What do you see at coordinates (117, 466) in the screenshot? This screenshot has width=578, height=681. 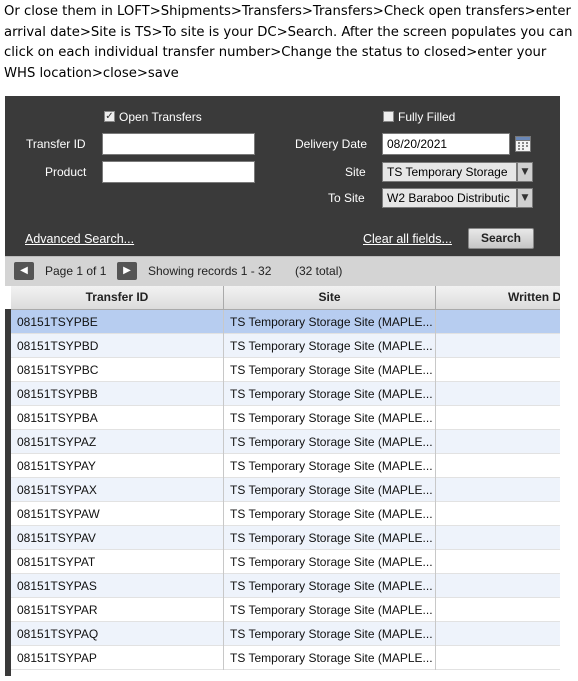 I see `transfer-id-cell: 08151TSYPAY` at bounding box center [117, 466].